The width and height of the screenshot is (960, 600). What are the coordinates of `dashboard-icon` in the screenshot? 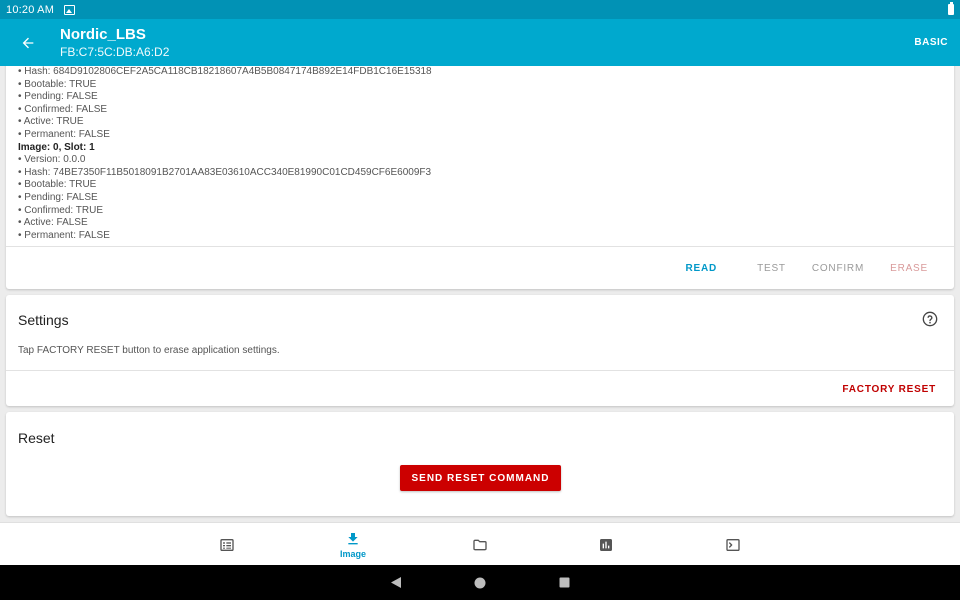 It's located at (227, 544).